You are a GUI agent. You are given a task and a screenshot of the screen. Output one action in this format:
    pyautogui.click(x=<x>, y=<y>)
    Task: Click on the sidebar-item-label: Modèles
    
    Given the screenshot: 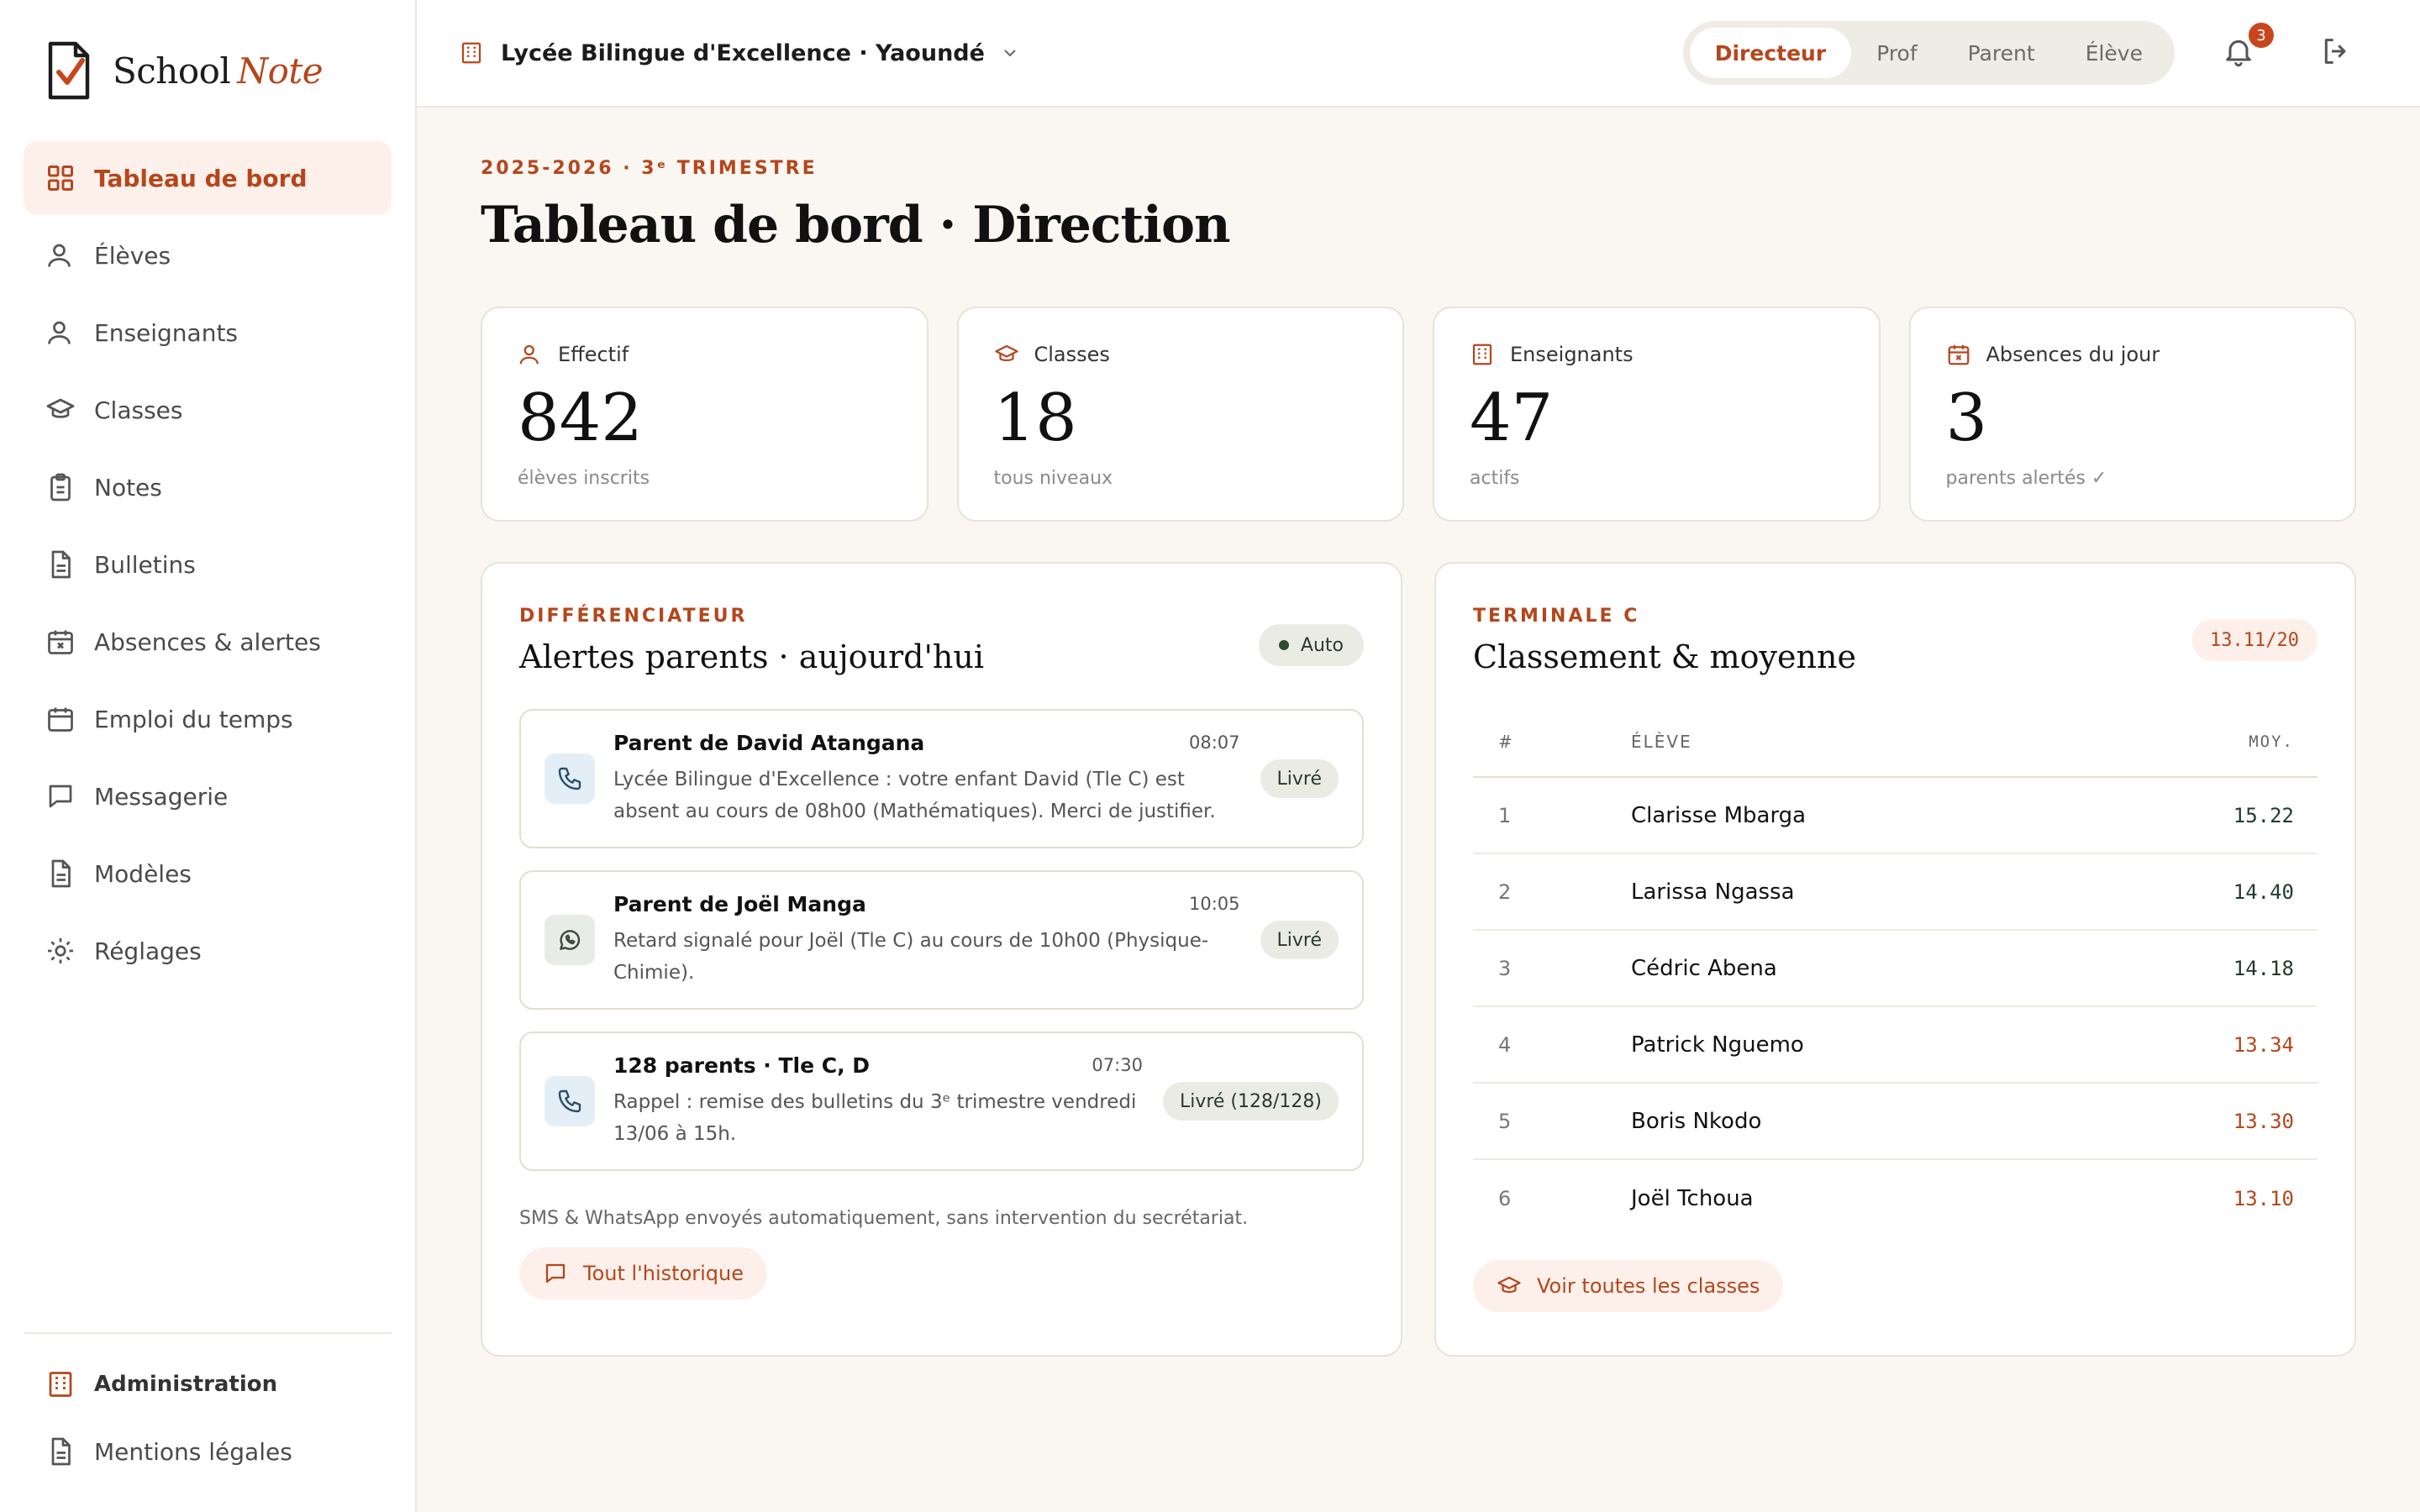 What is the action you would take?
    pyautogui.click(x=143, y=873)
    